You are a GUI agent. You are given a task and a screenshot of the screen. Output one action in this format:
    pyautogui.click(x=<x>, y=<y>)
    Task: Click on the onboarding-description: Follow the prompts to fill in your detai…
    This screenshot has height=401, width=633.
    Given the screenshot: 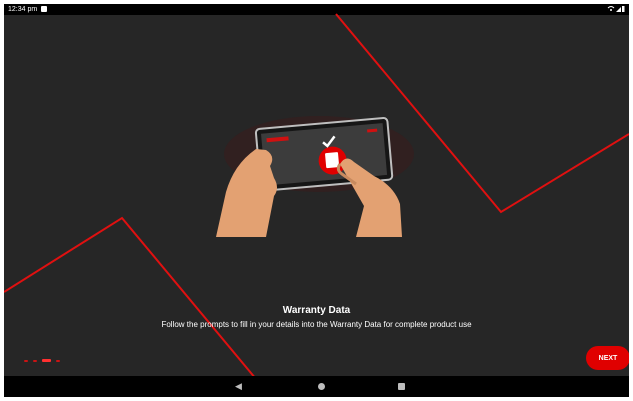 What is the action you would take?
    pyautogui.click(x=316, y=324)
    